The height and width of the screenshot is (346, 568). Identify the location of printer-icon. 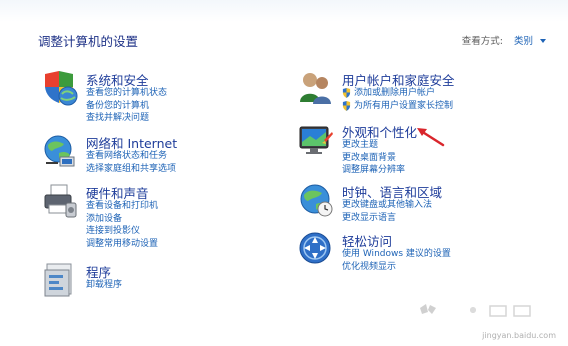
(60, 201).